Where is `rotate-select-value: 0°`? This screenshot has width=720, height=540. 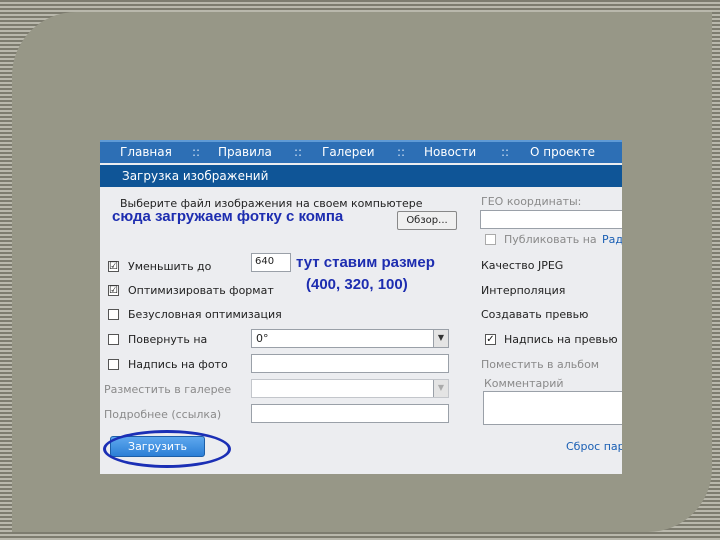 rotate-select-value: 0° is located at coordinates (262, 338).